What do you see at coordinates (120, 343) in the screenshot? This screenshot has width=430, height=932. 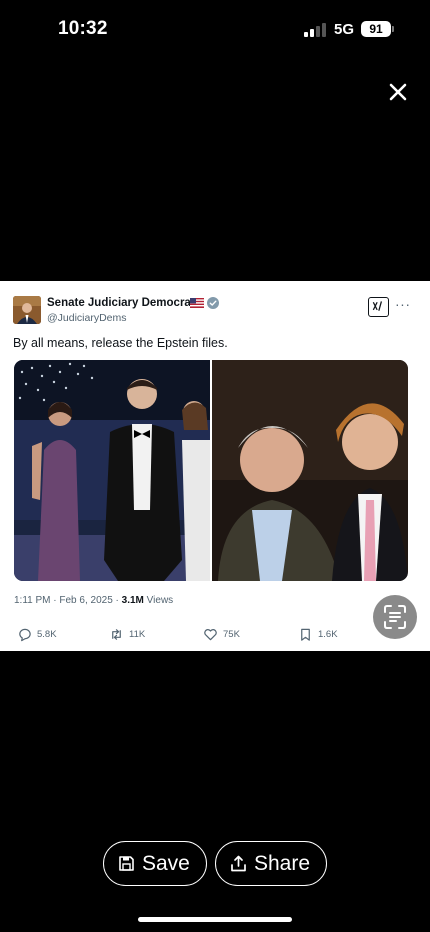 I see `tweet-text: By all means, release the Epstein files.` at bounding box center [120, 343].